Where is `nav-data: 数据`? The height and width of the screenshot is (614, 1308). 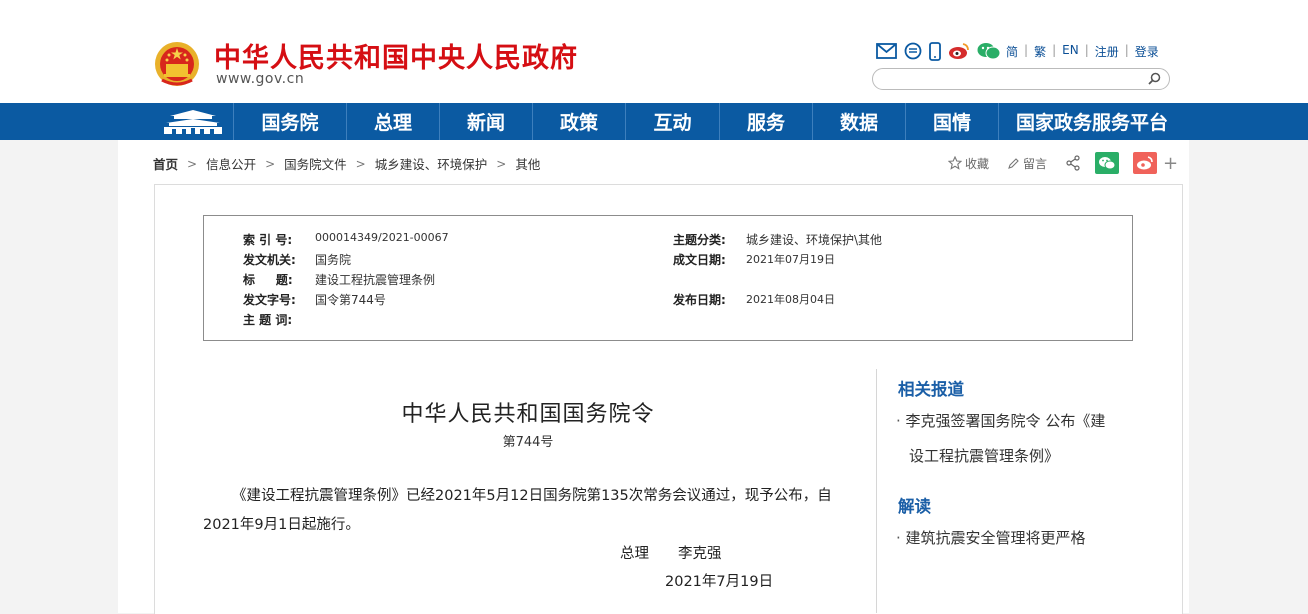 nav-data: 数据 is located at coordinates (859, 121).